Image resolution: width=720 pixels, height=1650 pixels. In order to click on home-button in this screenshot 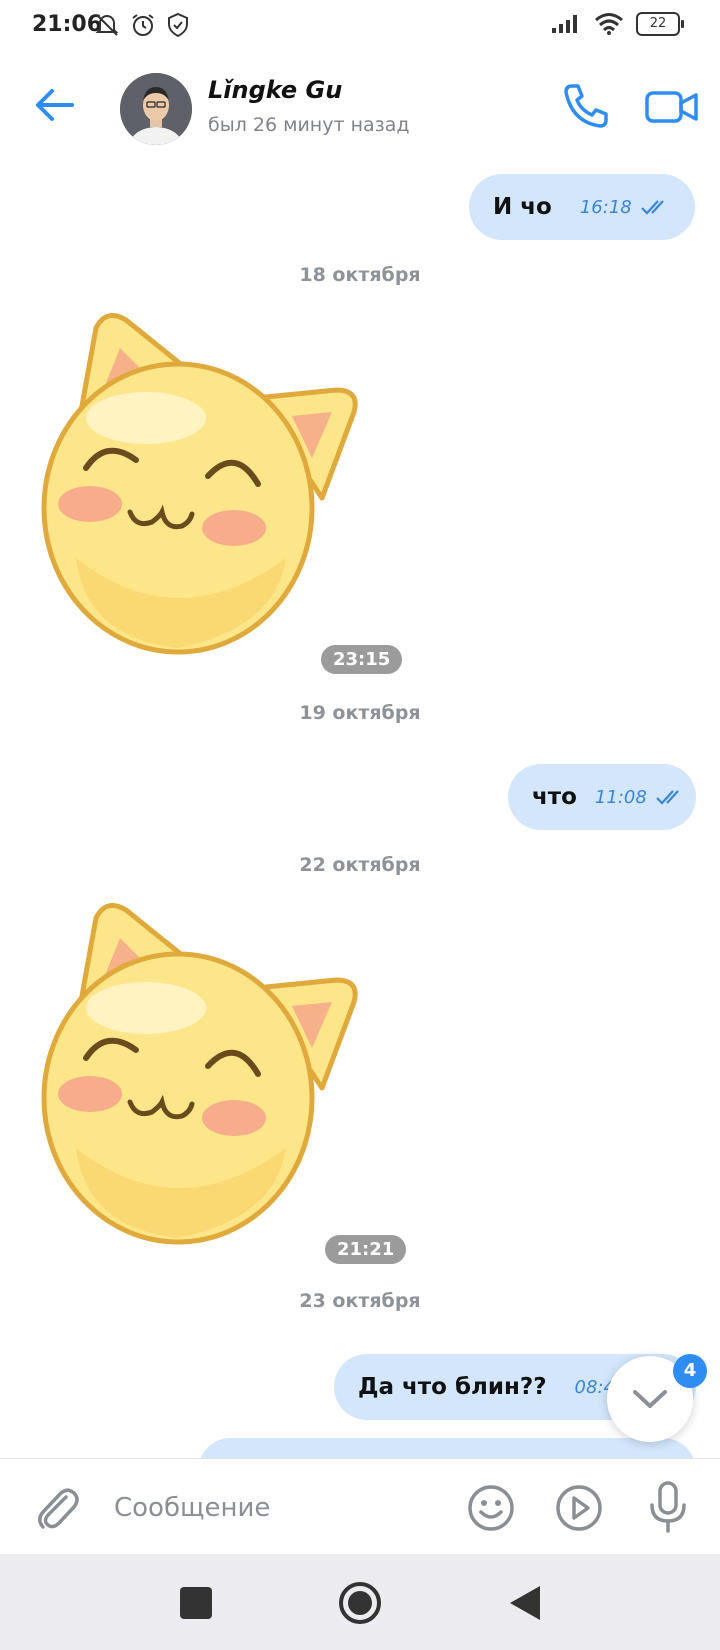, I will do `click(360, 1603)`.